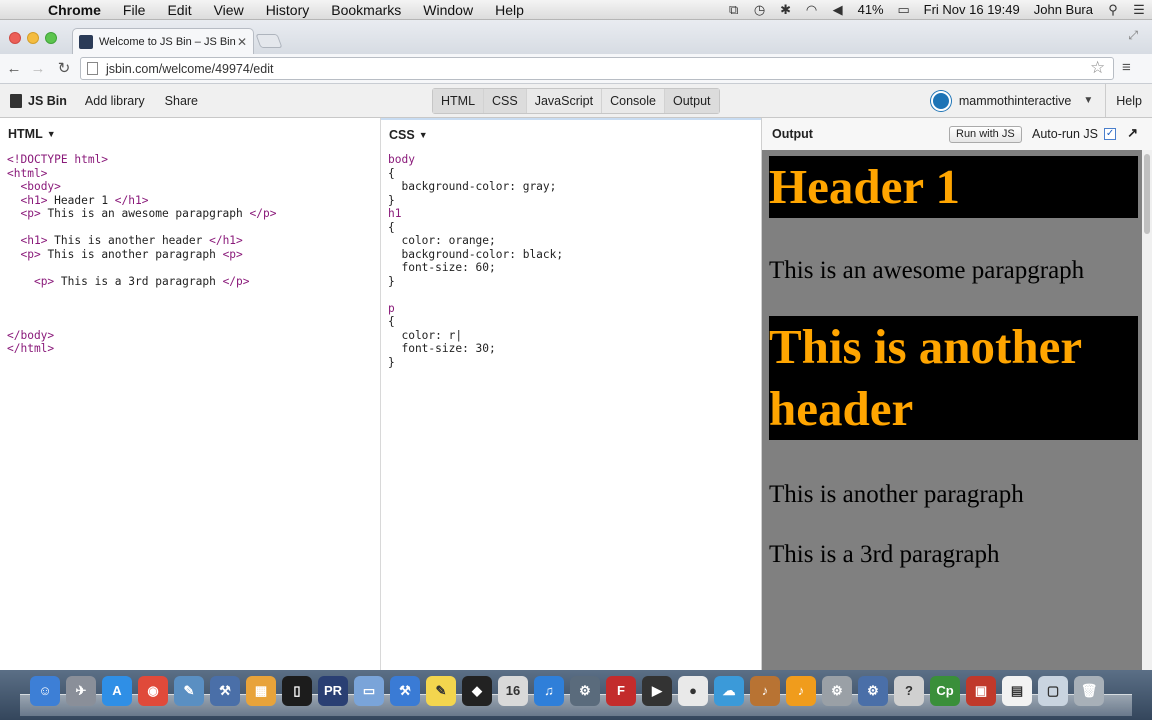  I want to click on downloads-icon: ▢, so click(1053, 691).